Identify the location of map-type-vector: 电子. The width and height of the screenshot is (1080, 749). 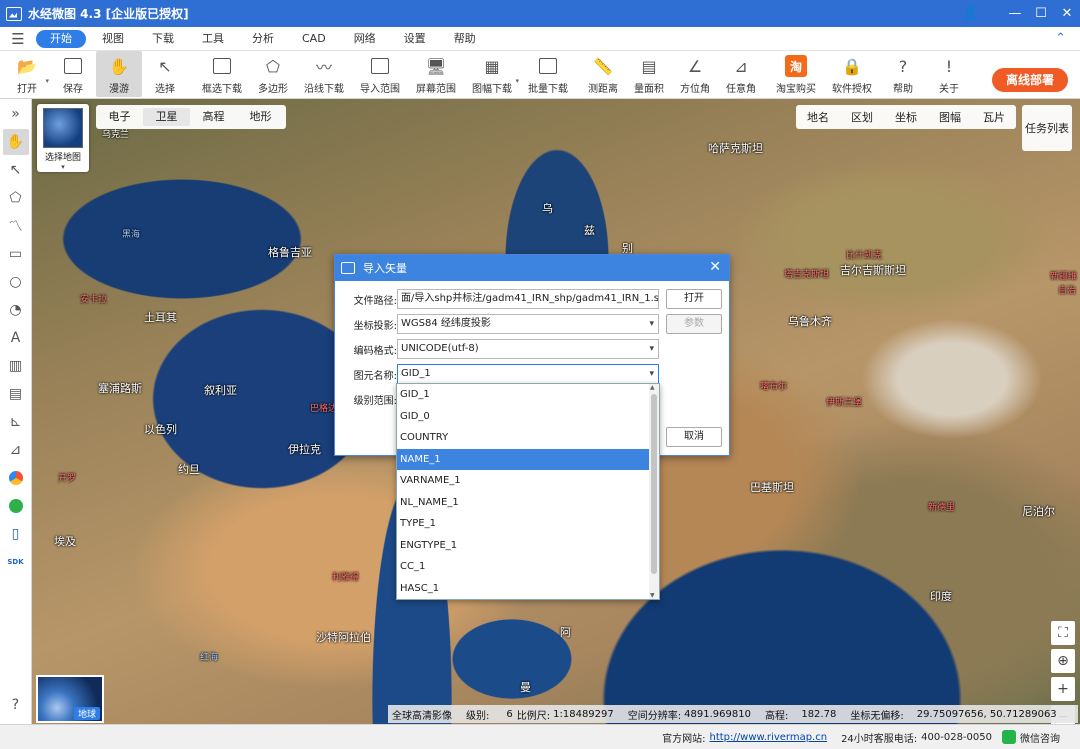
(119, 117).